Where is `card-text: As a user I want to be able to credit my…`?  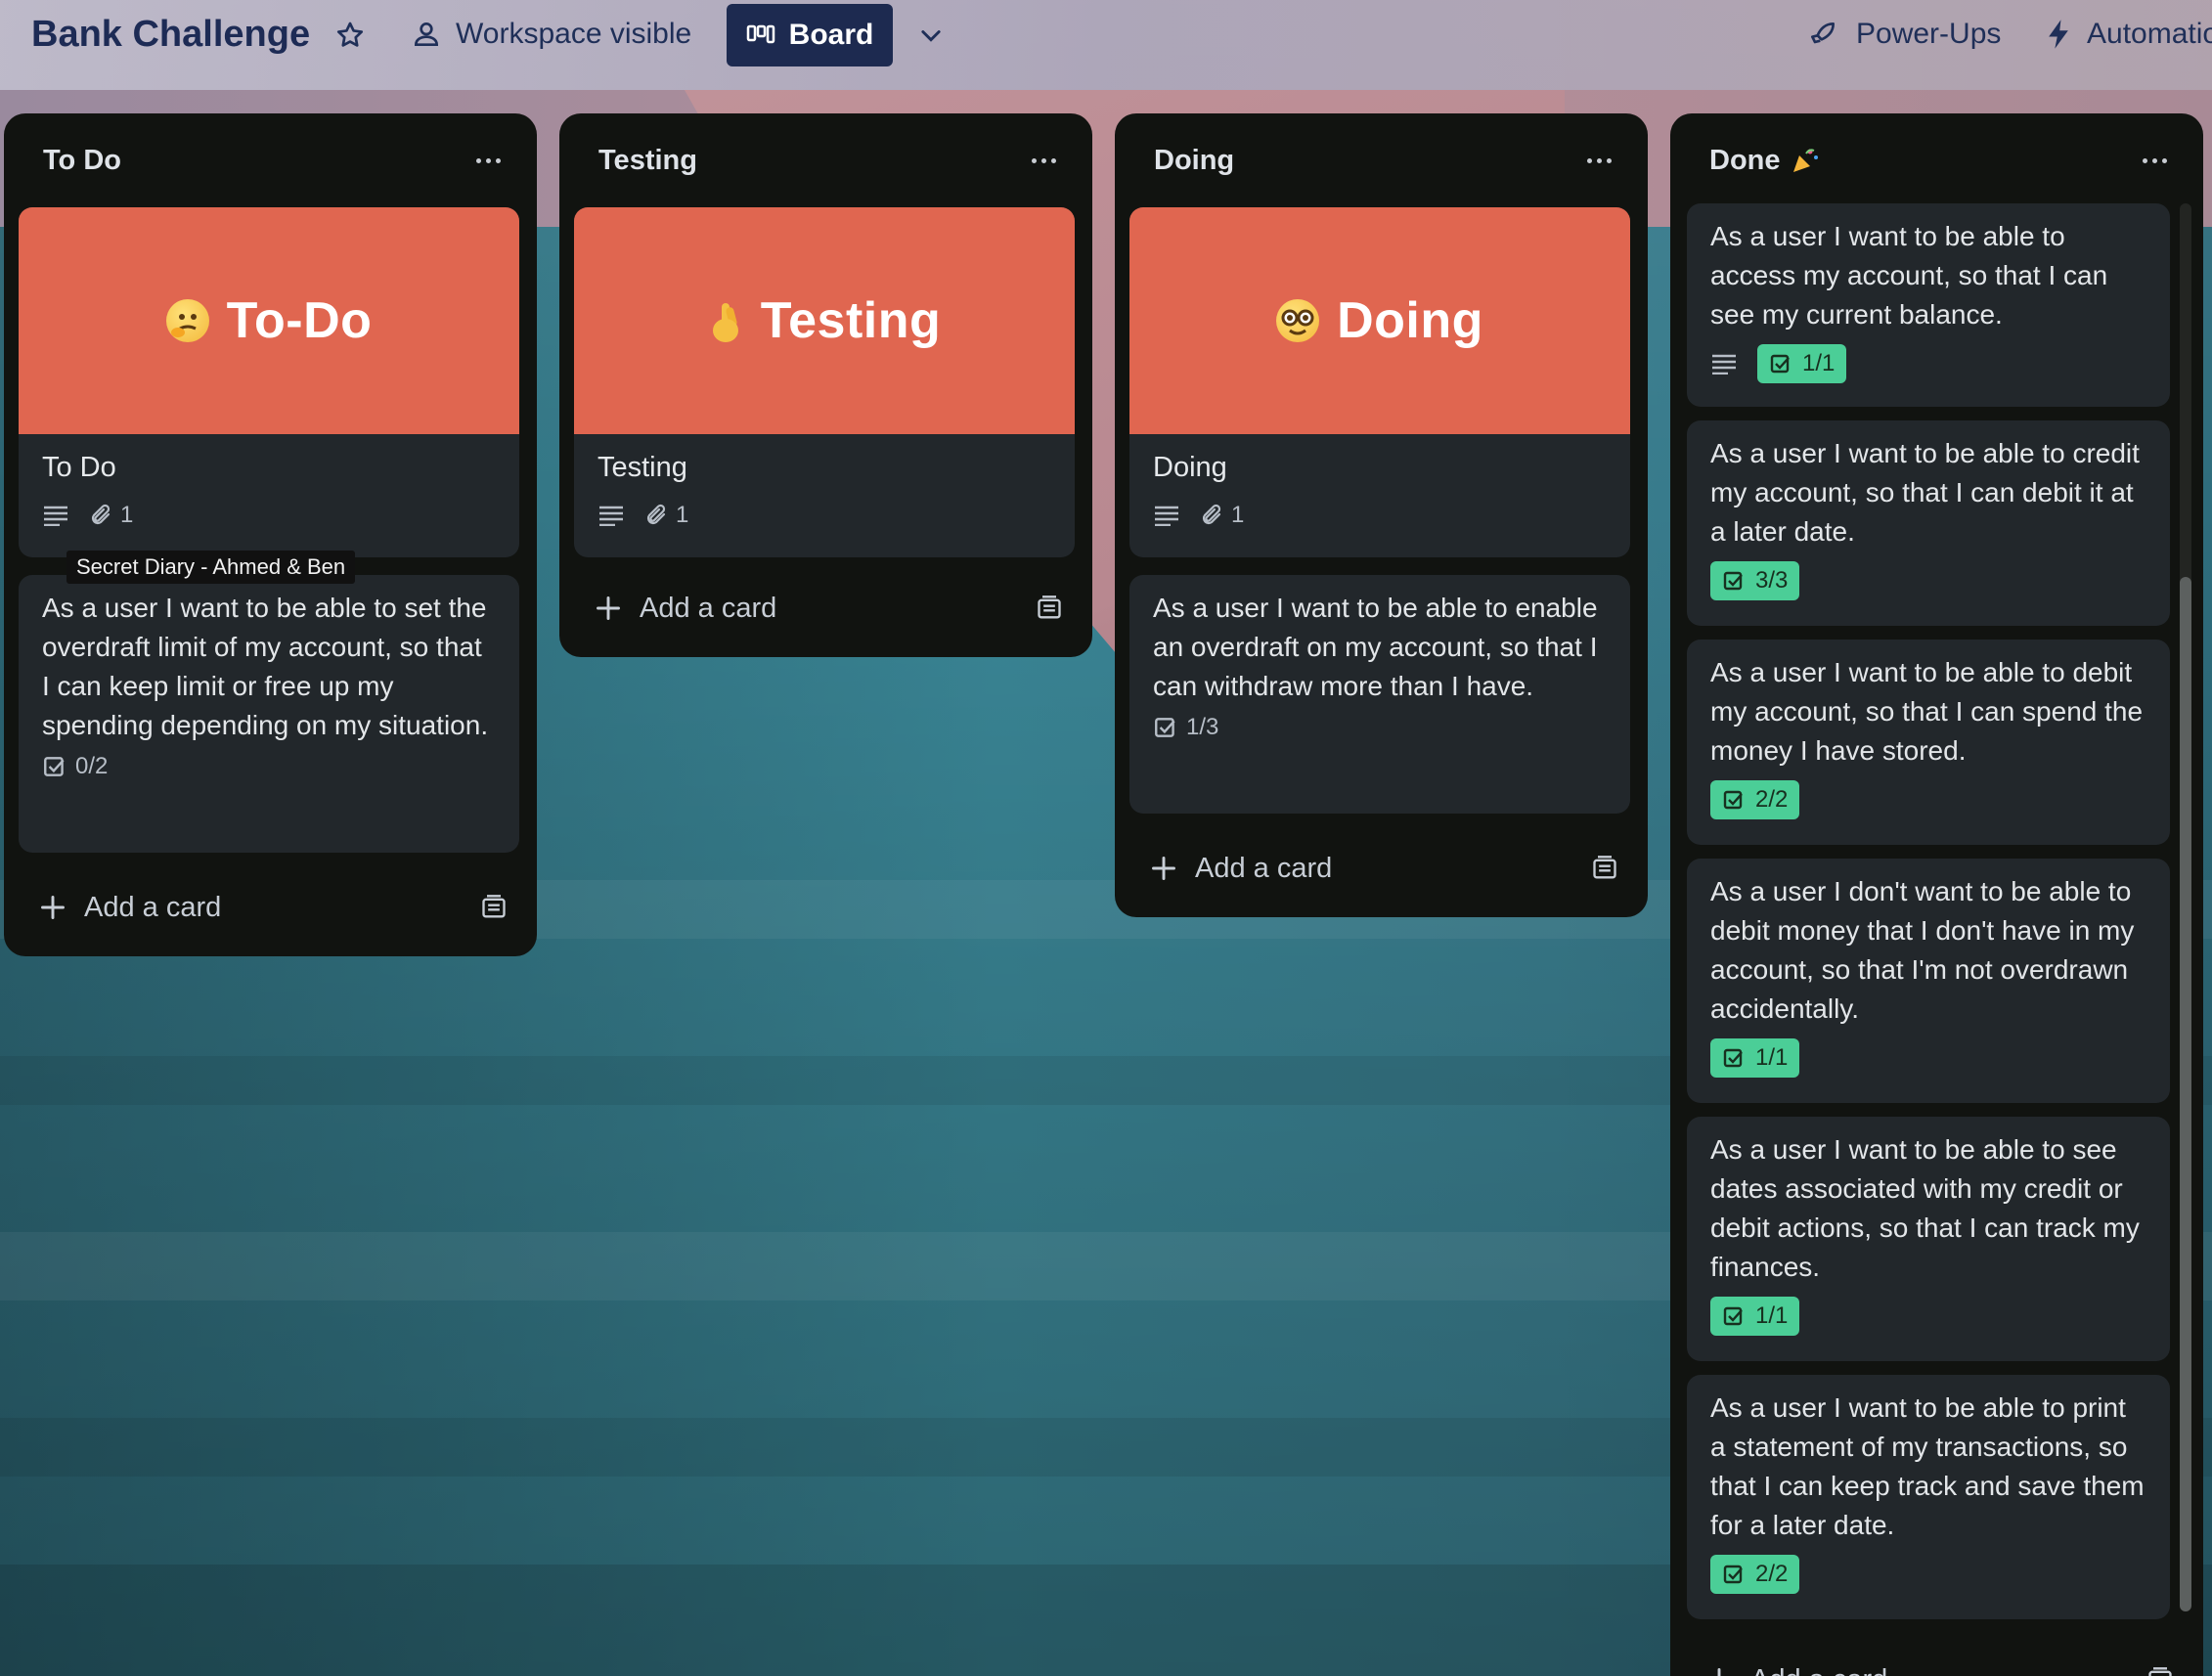
card-text: As a user I want to be able to credit my… is located at coordinates (1925, 492).